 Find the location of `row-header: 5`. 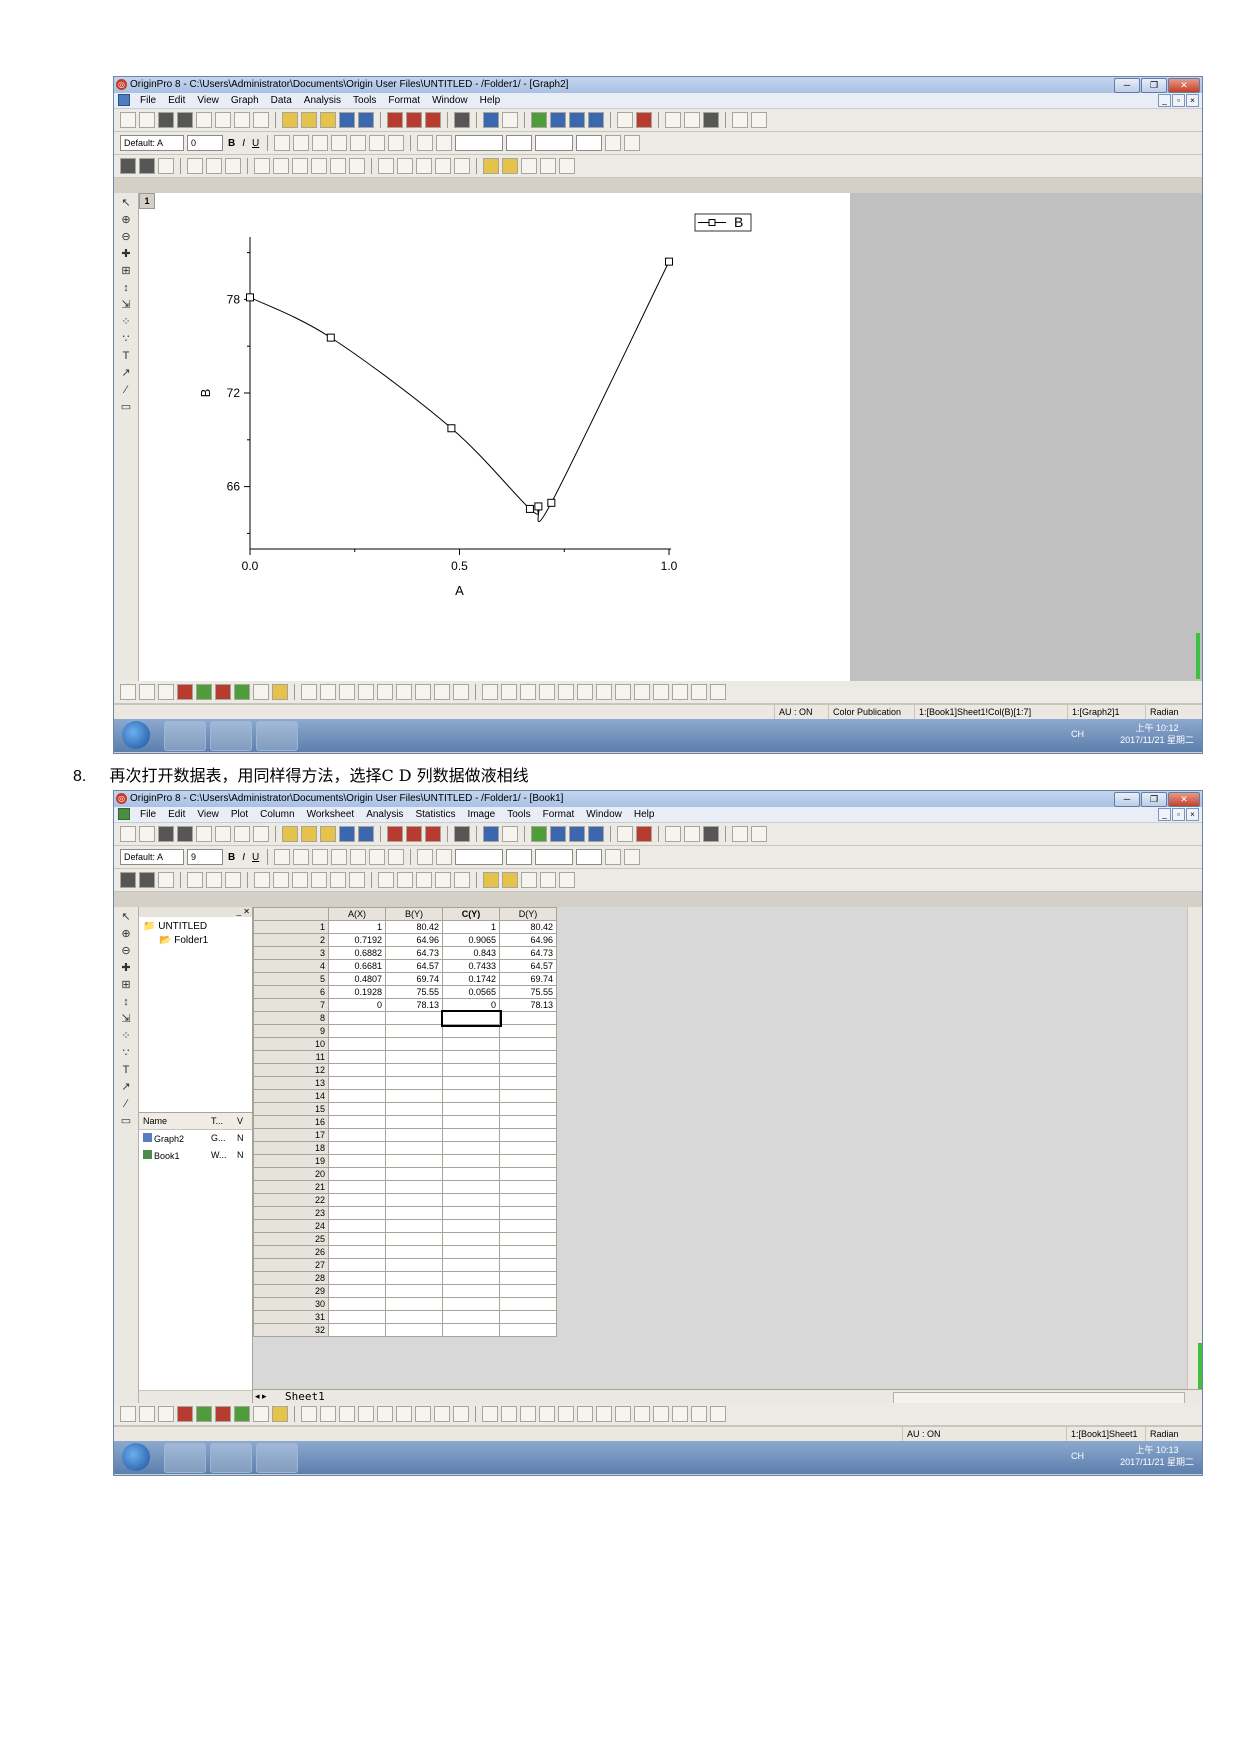

row-header: 5 is located at coordinates (291, 979).